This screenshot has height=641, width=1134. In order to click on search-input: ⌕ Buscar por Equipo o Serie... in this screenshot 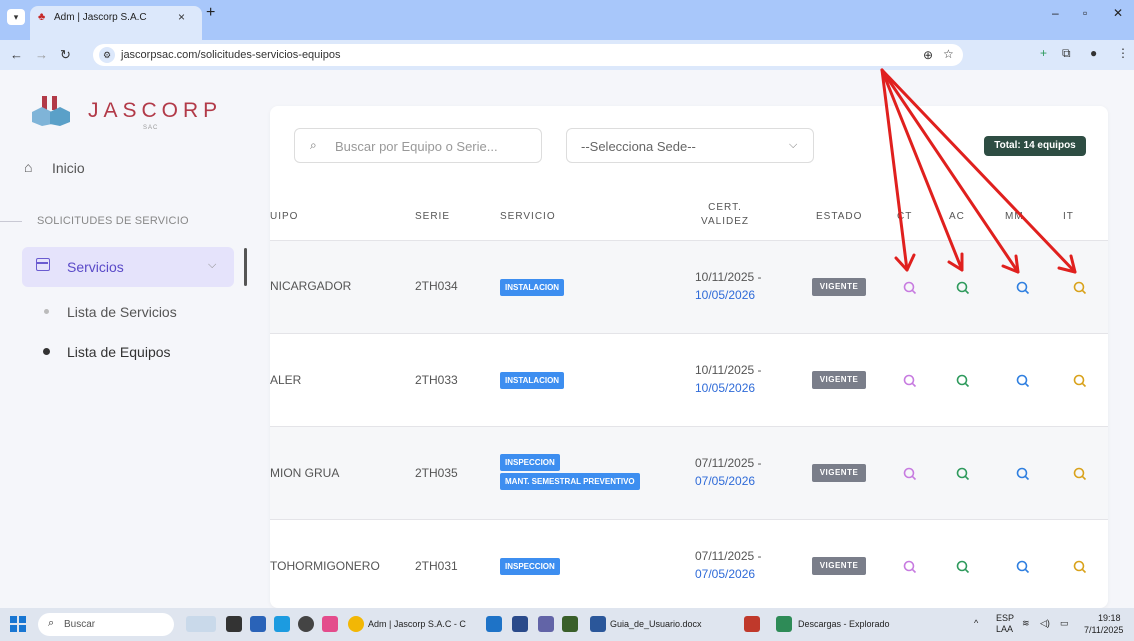, I will do `click(418, 145)`.